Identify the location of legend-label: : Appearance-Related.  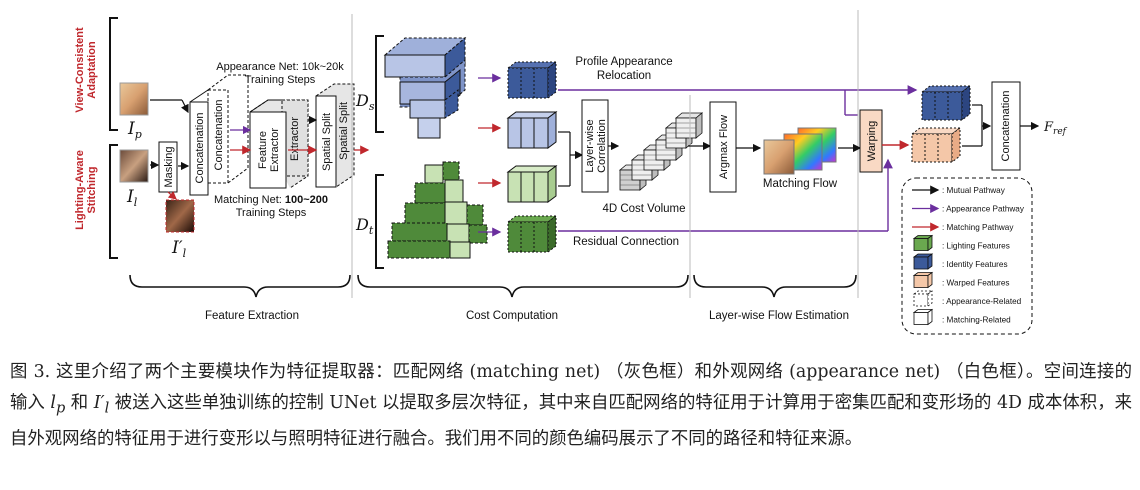
(982, 301).